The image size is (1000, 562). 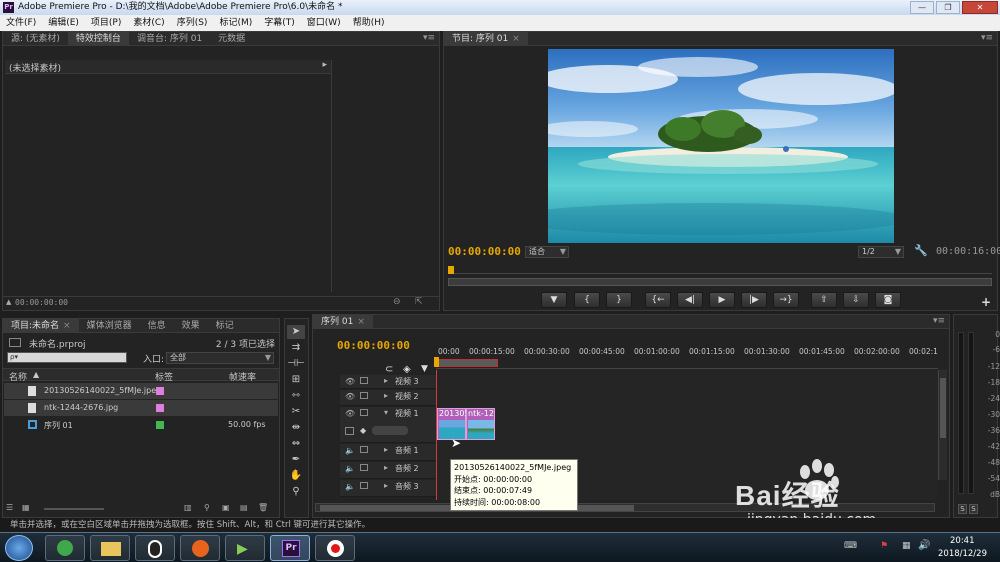 I want to click on taskbar-media-icon: ▶, so click(x=245, y=548).